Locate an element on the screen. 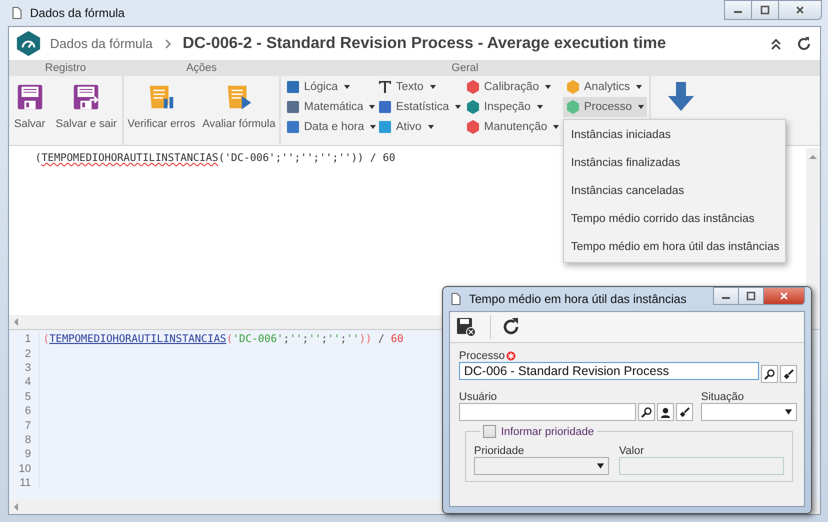 The width and height of the screenshot is (828, 522). ribbon-menu-button: Texto is located at coordinates (406, 87).